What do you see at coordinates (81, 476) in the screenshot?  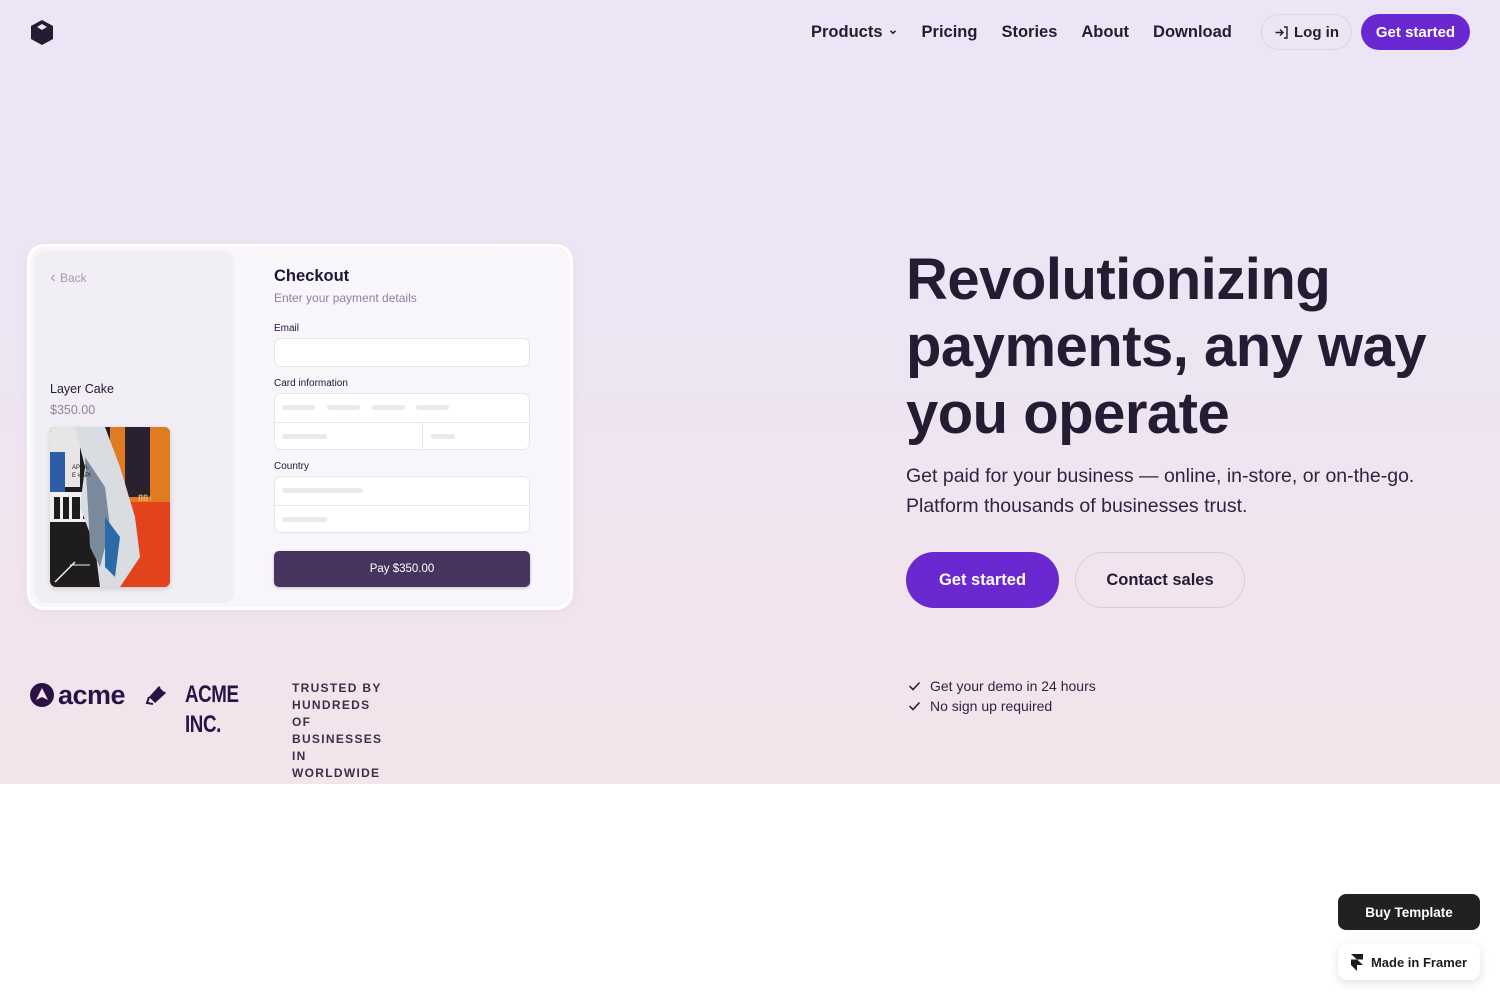 I see `svg-text: E #API` at bounding box center [81, 476].